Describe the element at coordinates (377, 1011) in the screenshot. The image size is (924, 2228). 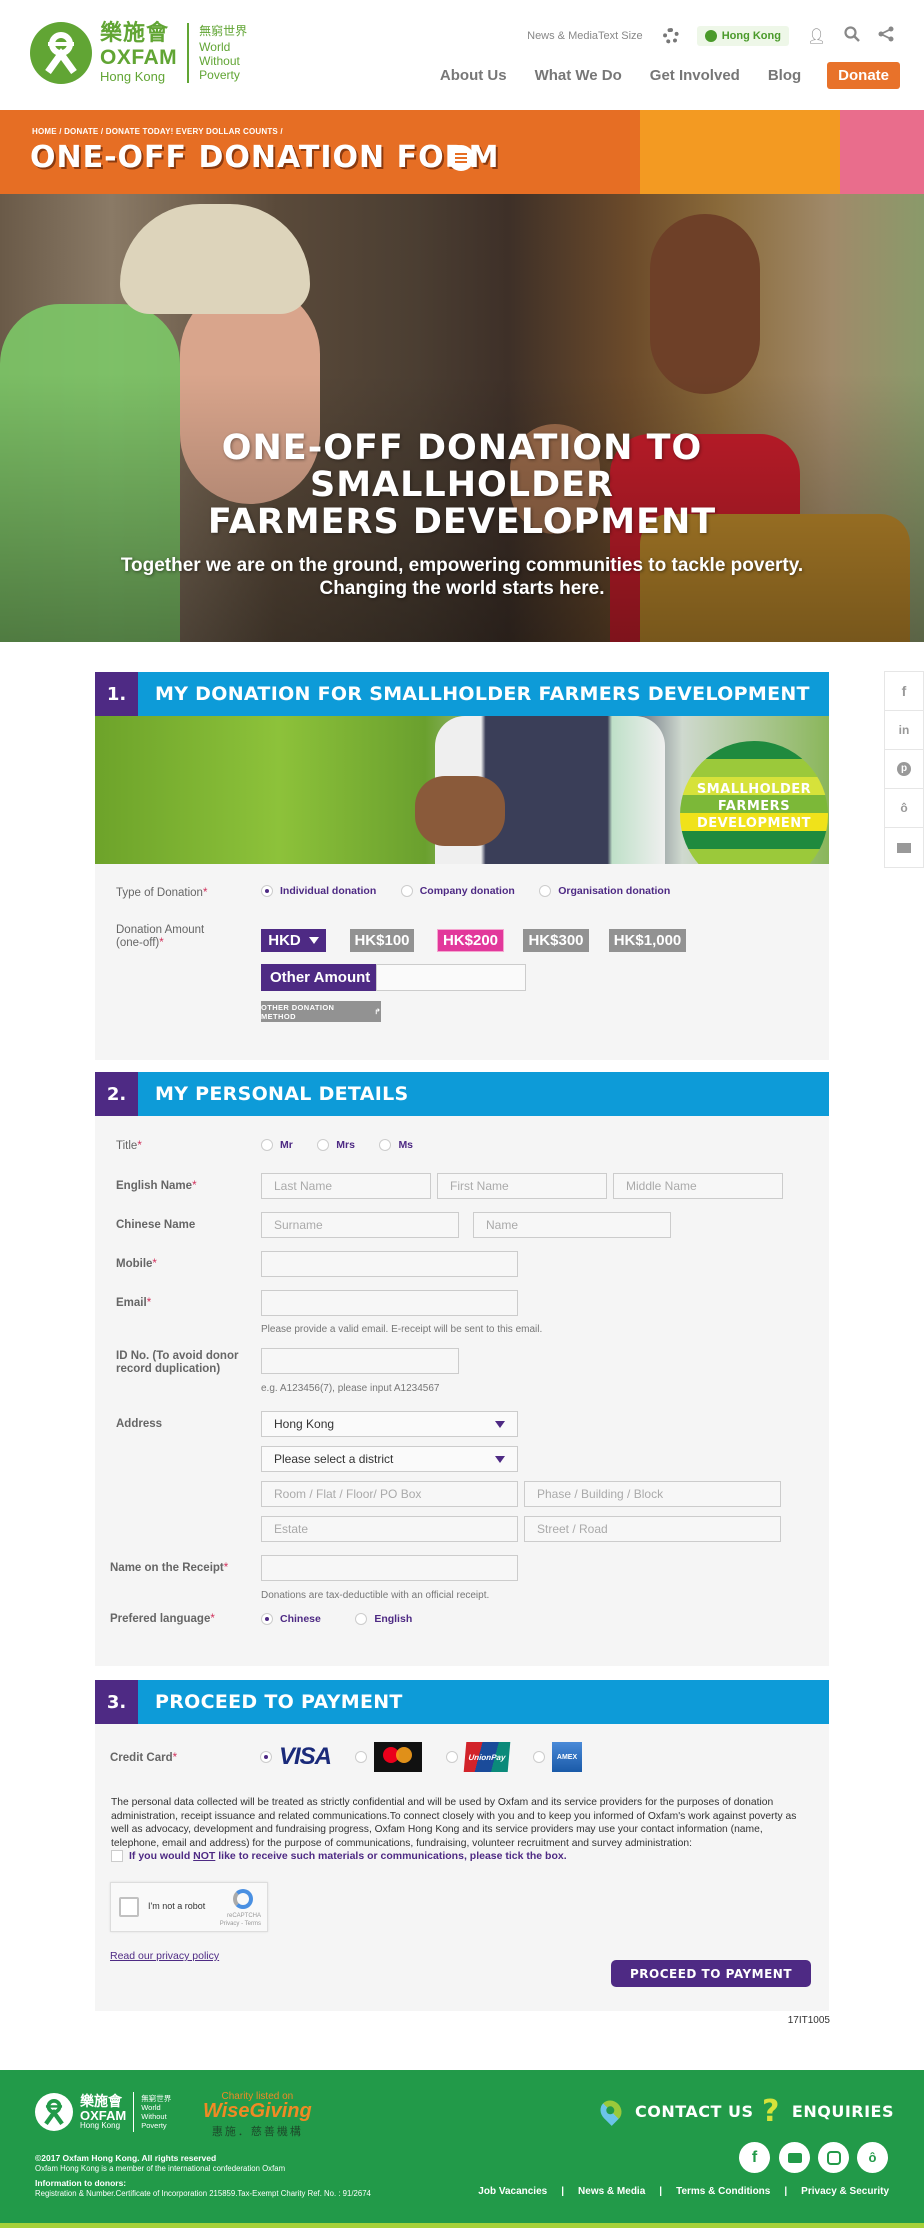
I see `share-arrow-icon: ↱` at that location.